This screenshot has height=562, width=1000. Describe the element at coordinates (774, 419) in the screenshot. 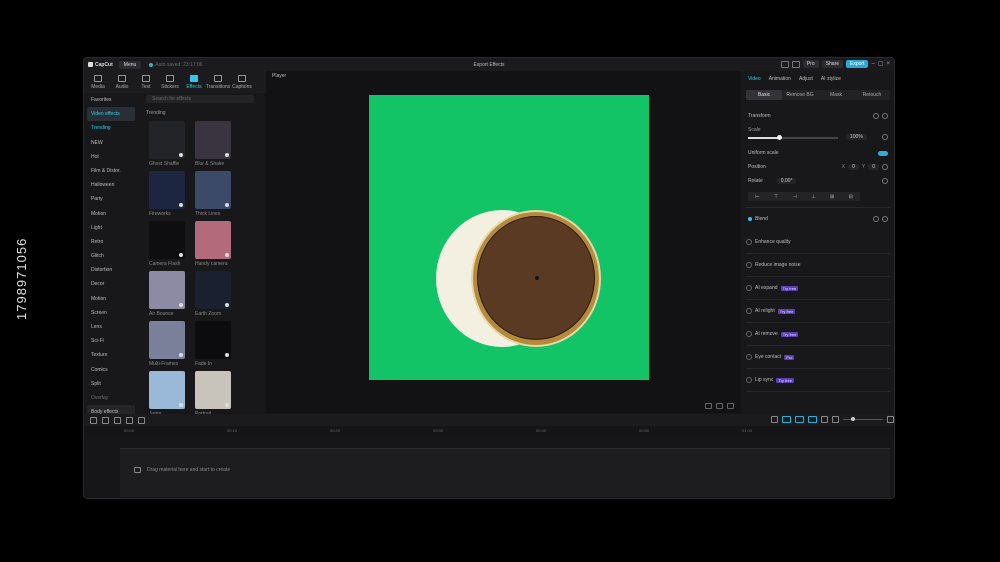

I see `mic-icon` at that location.